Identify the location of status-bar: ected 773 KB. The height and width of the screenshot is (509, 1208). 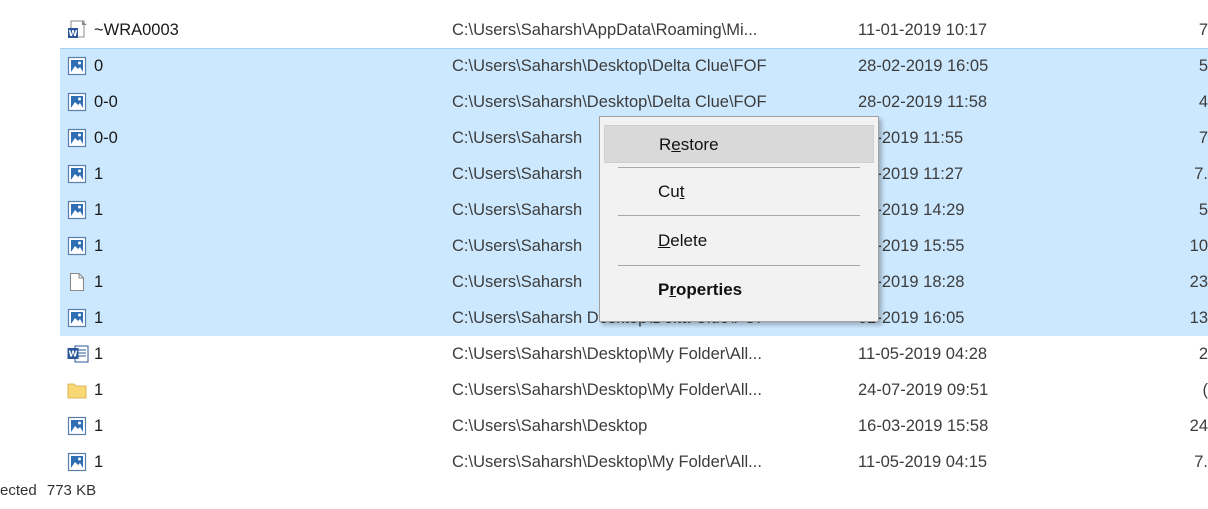
(51, 491).